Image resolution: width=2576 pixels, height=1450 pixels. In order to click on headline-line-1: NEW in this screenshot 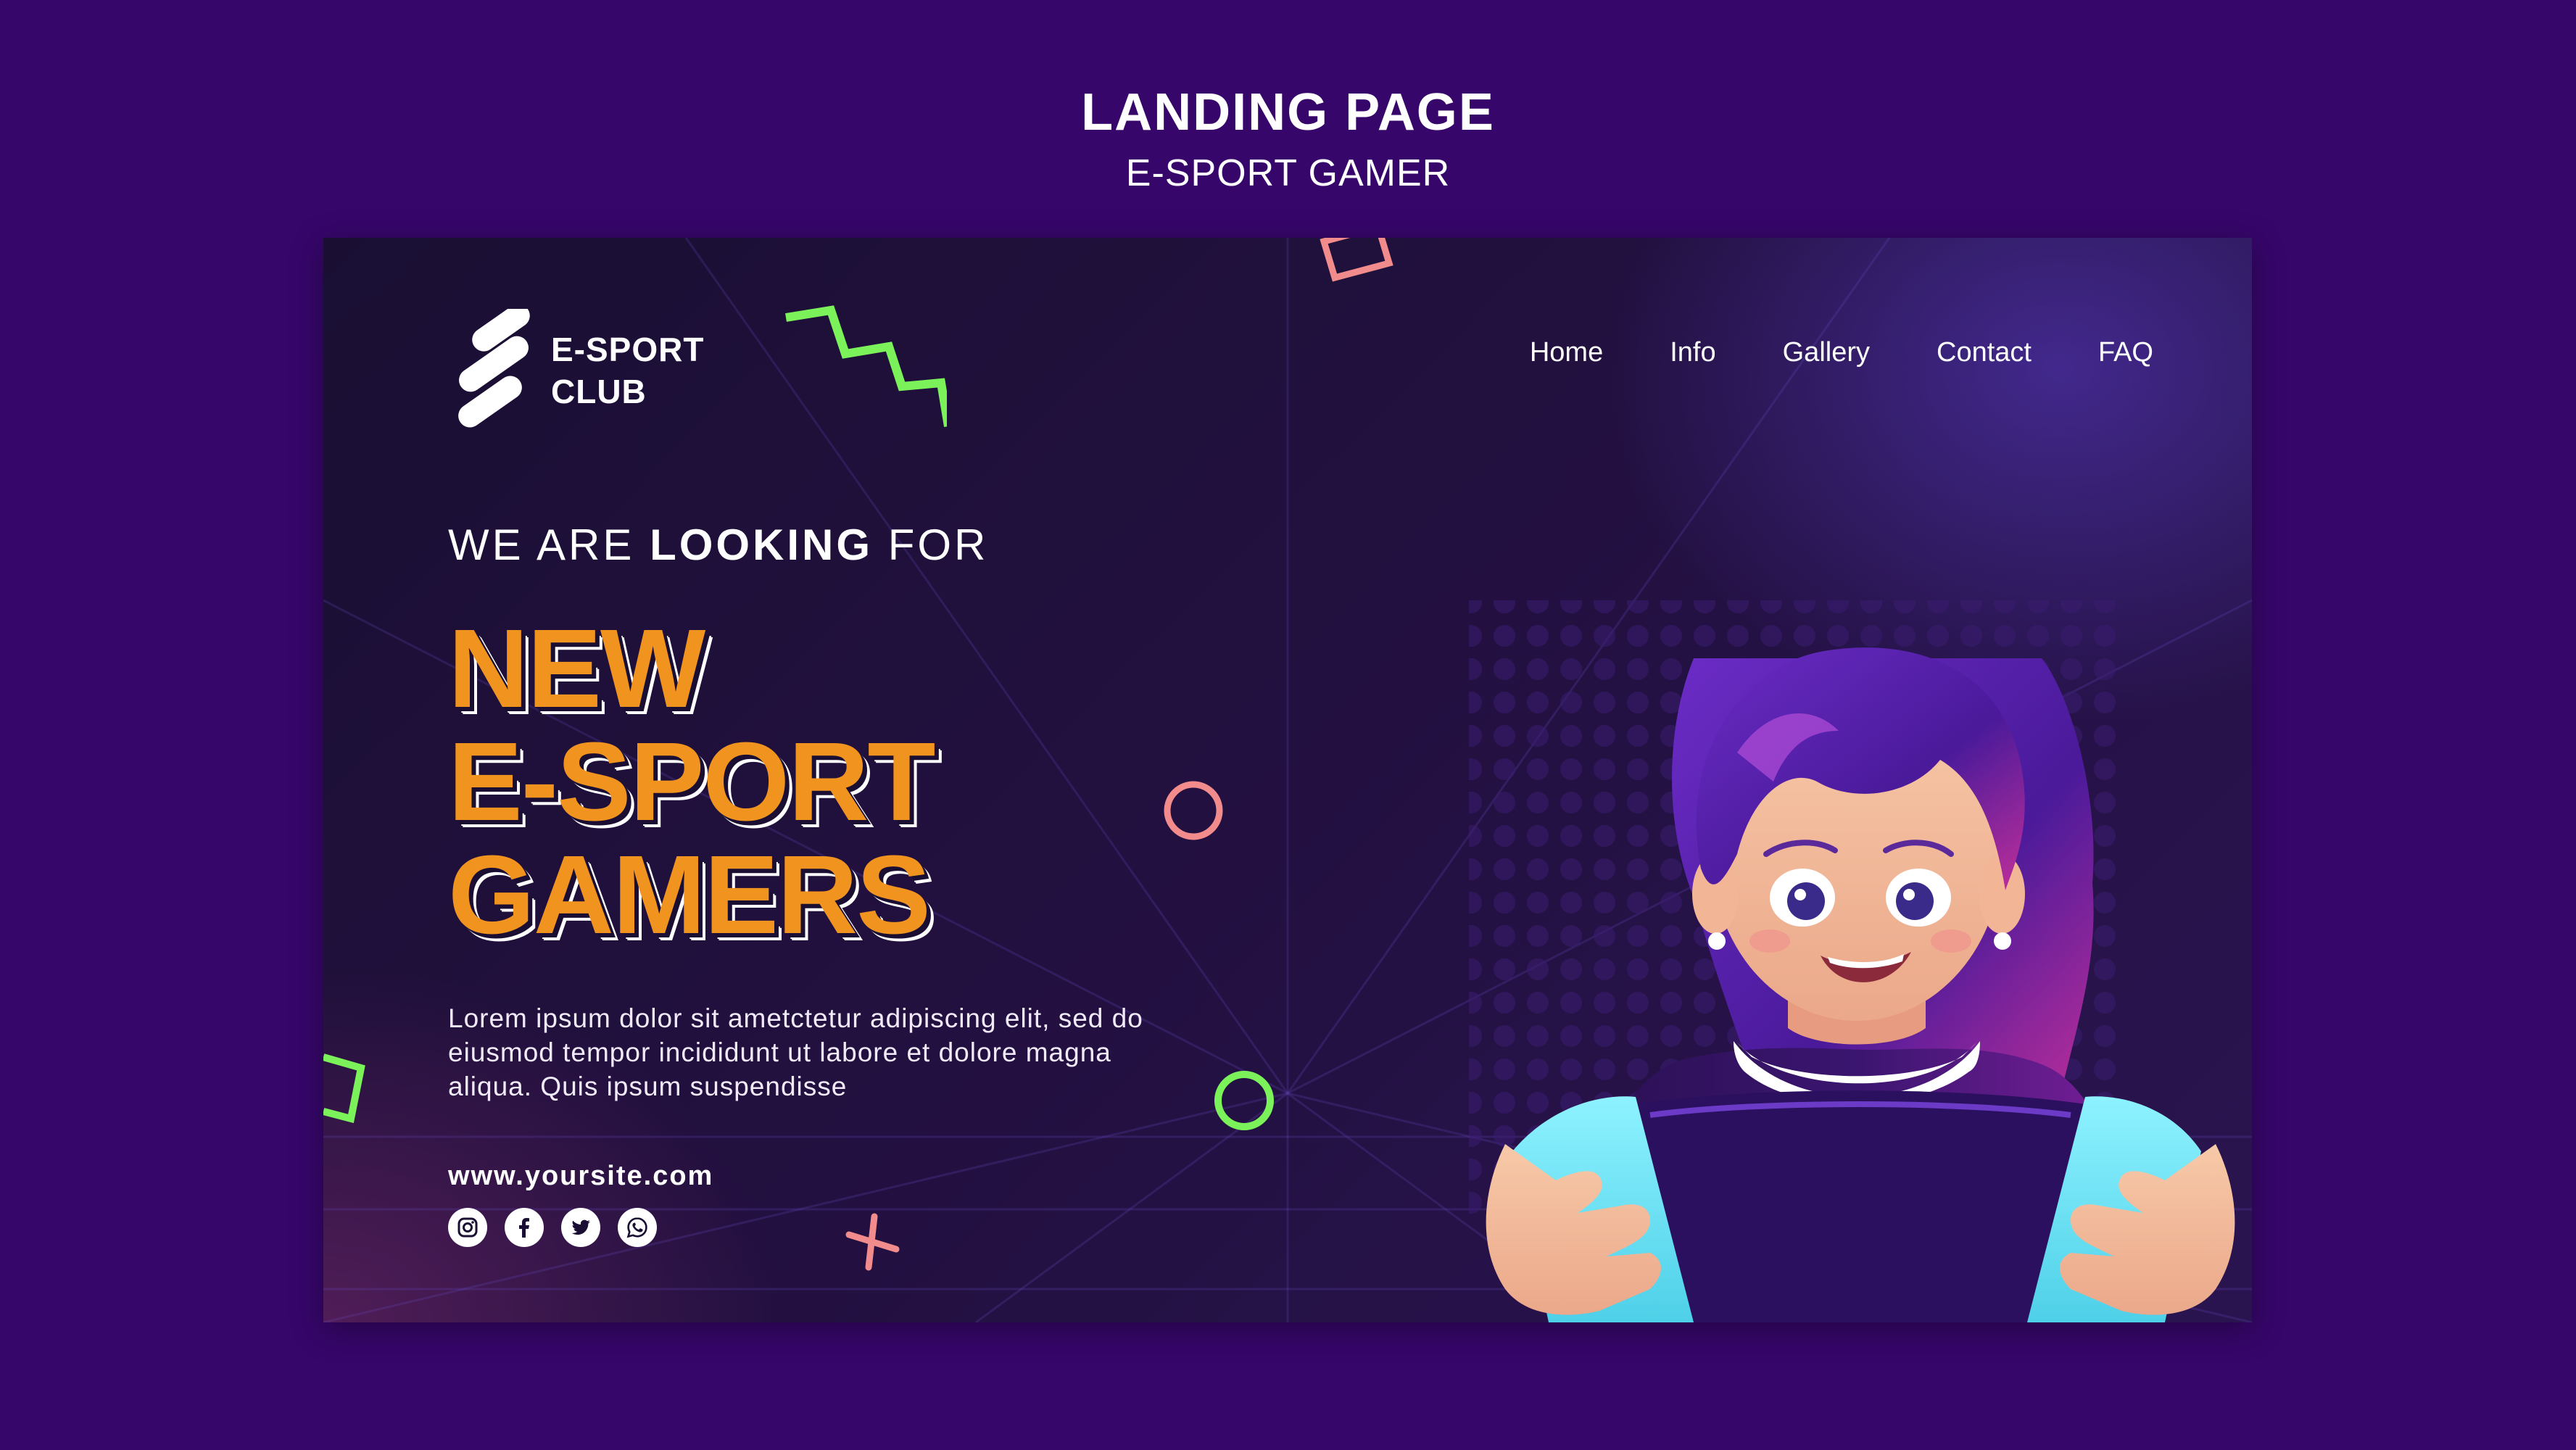, I will do `click(576, 668)`.